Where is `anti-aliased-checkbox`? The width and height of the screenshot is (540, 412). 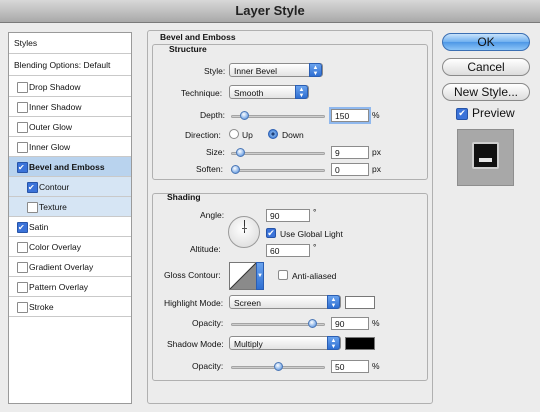
anti-aliased-checkbox is located at coordinates (283, 275).